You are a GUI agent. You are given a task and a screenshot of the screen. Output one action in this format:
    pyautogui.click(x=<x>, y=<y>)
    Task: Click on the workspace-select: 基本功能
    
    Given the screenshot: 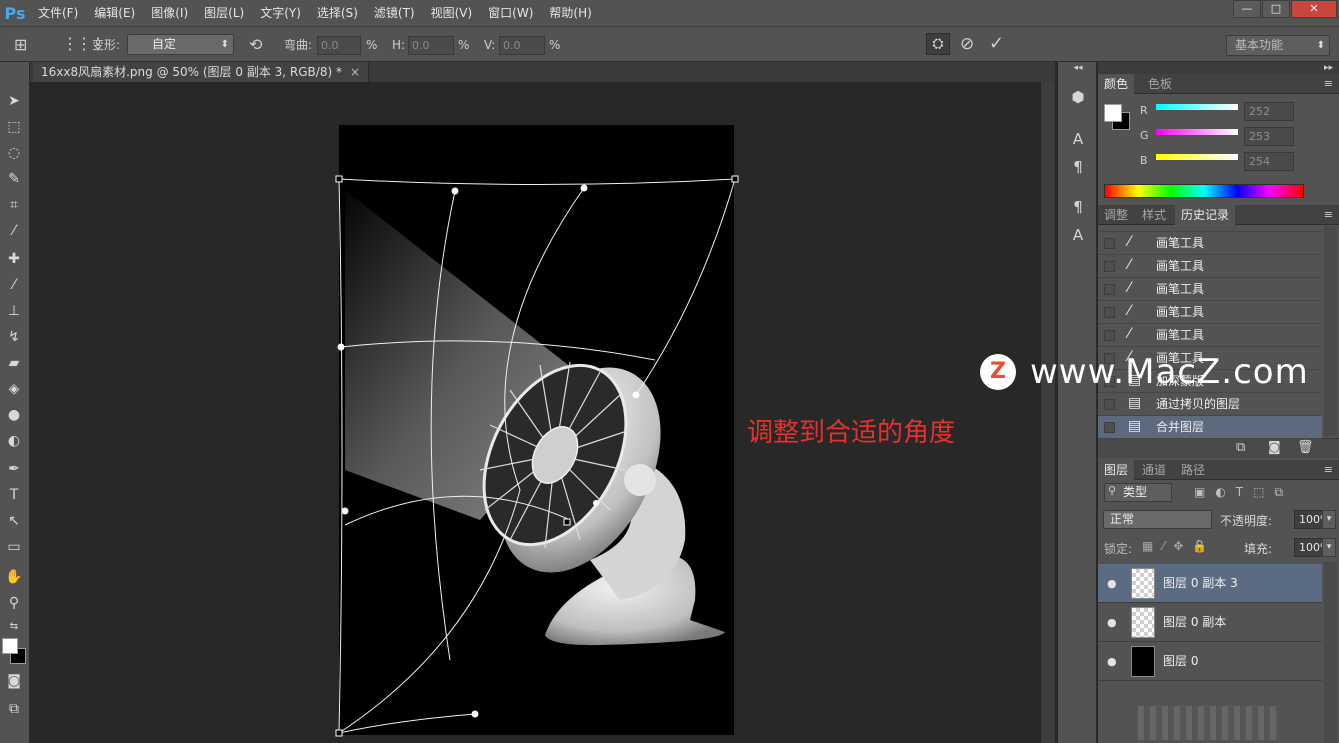 What is the action you would take?
    pyautogui.click(x=1278, y=45)
    